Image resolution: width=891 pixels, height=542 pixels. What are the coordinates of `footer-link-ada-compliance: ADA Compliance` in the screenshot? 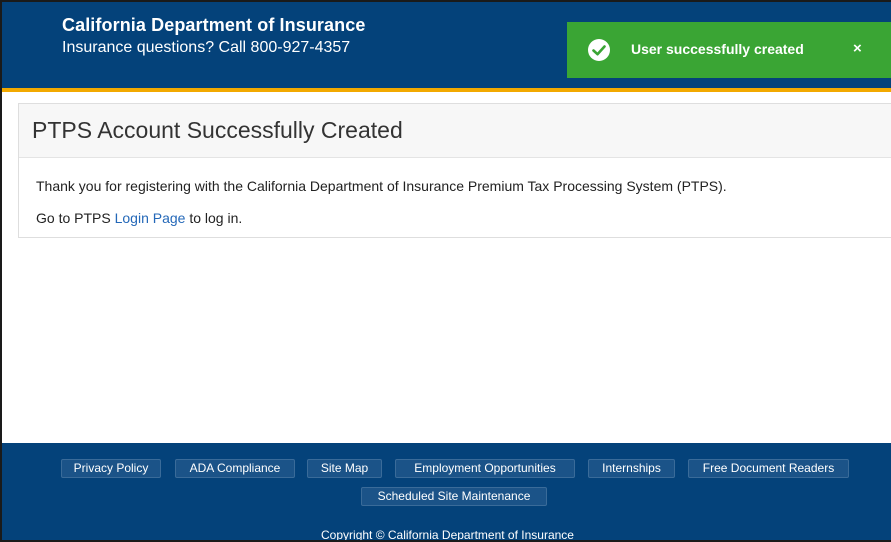 It's located at (235, 468).